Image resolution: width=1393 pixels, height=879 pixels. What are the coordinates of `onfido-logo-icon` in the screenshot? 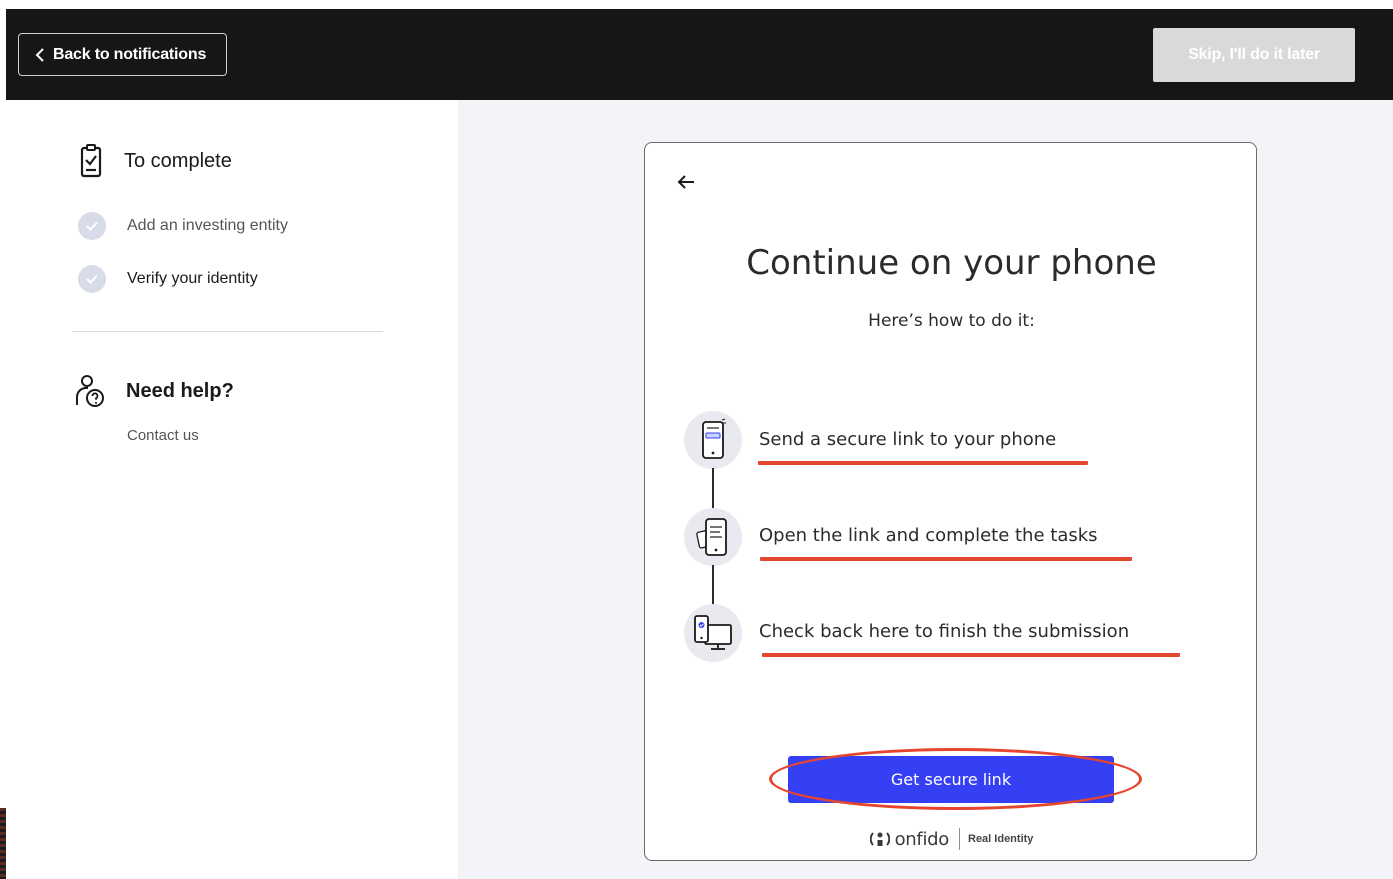 It's located at (879, 839).